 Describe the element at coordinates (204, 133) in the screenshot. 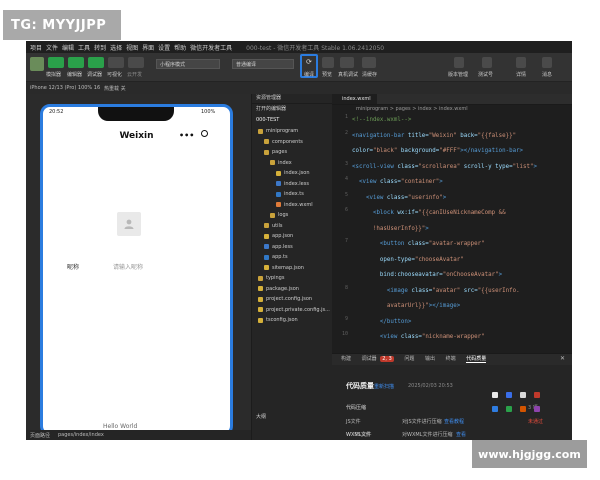

I see `target-icon` at that location.